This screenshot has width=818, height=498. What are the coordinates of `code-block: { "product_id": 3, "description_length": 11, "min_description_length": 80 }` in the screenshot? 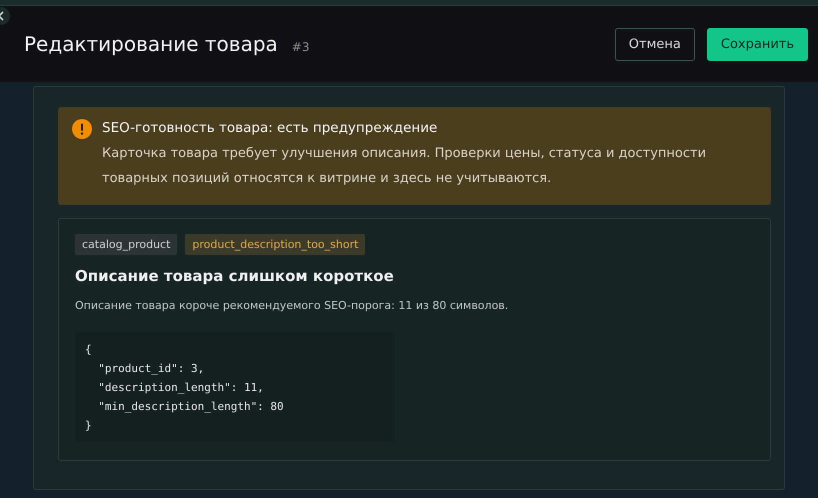 It's located at (235, 387).